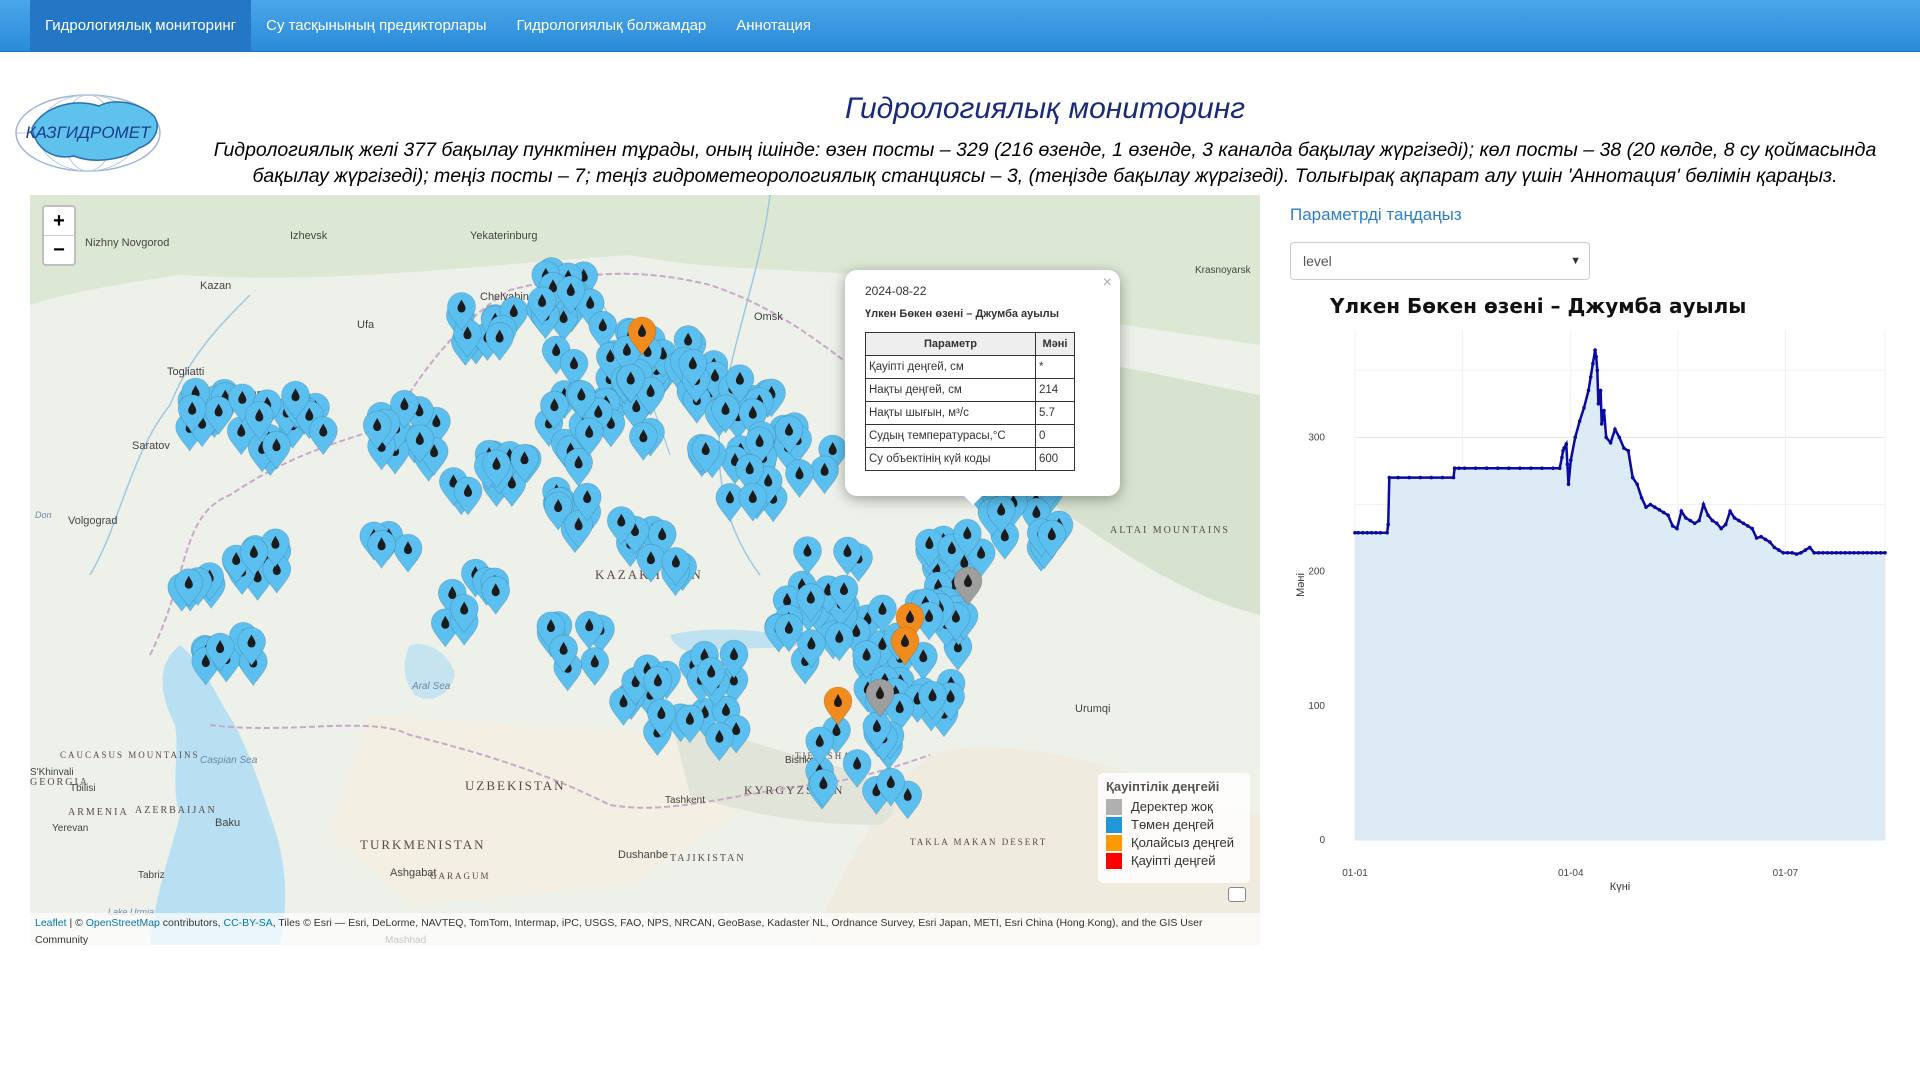  What do you see at coordinates (1575, 261) in the screenshot?
I see `chevron-down-icon: ▼` at bounding box center [1575, 261].